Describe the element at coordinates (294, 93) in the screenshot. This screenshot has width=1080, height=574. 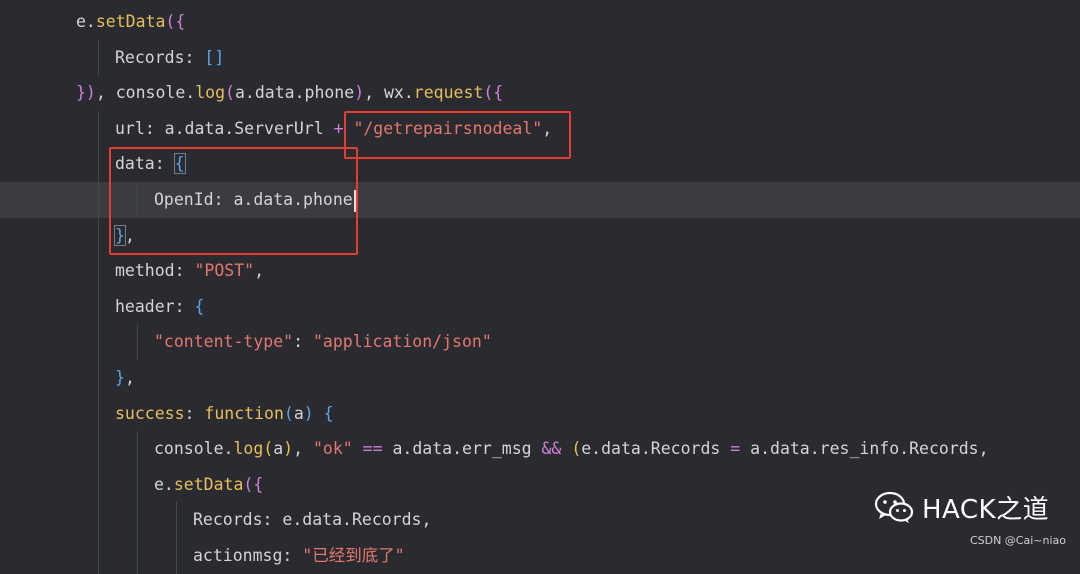
I see `code-token: a.data.phone` at that location.